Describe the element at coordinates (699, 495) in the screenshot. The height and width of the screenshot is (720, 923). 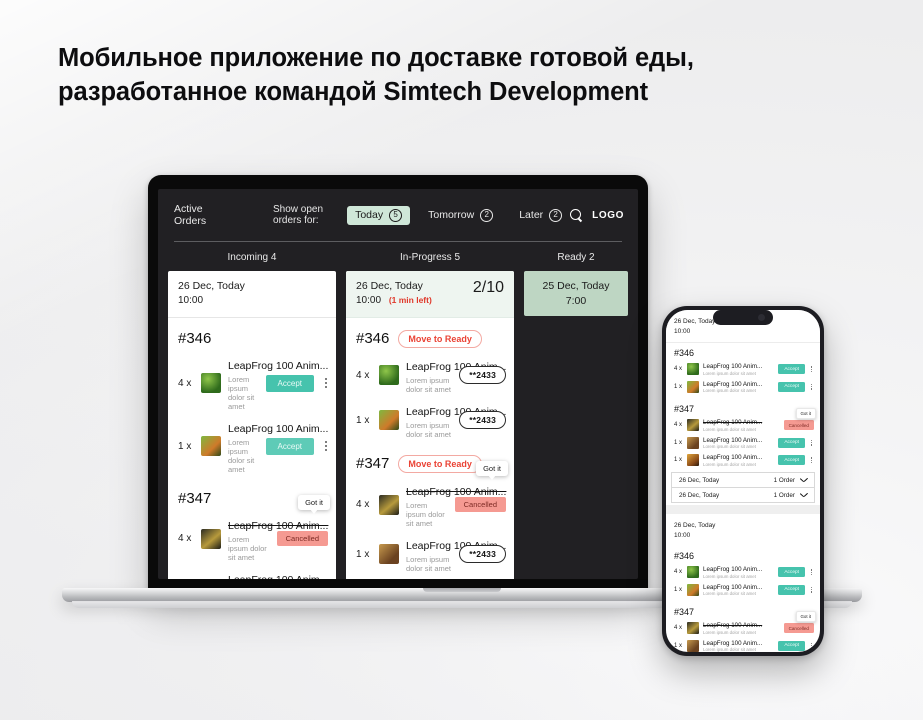
I see `collapsed-order-date: 26 Dec, Today` at that location.